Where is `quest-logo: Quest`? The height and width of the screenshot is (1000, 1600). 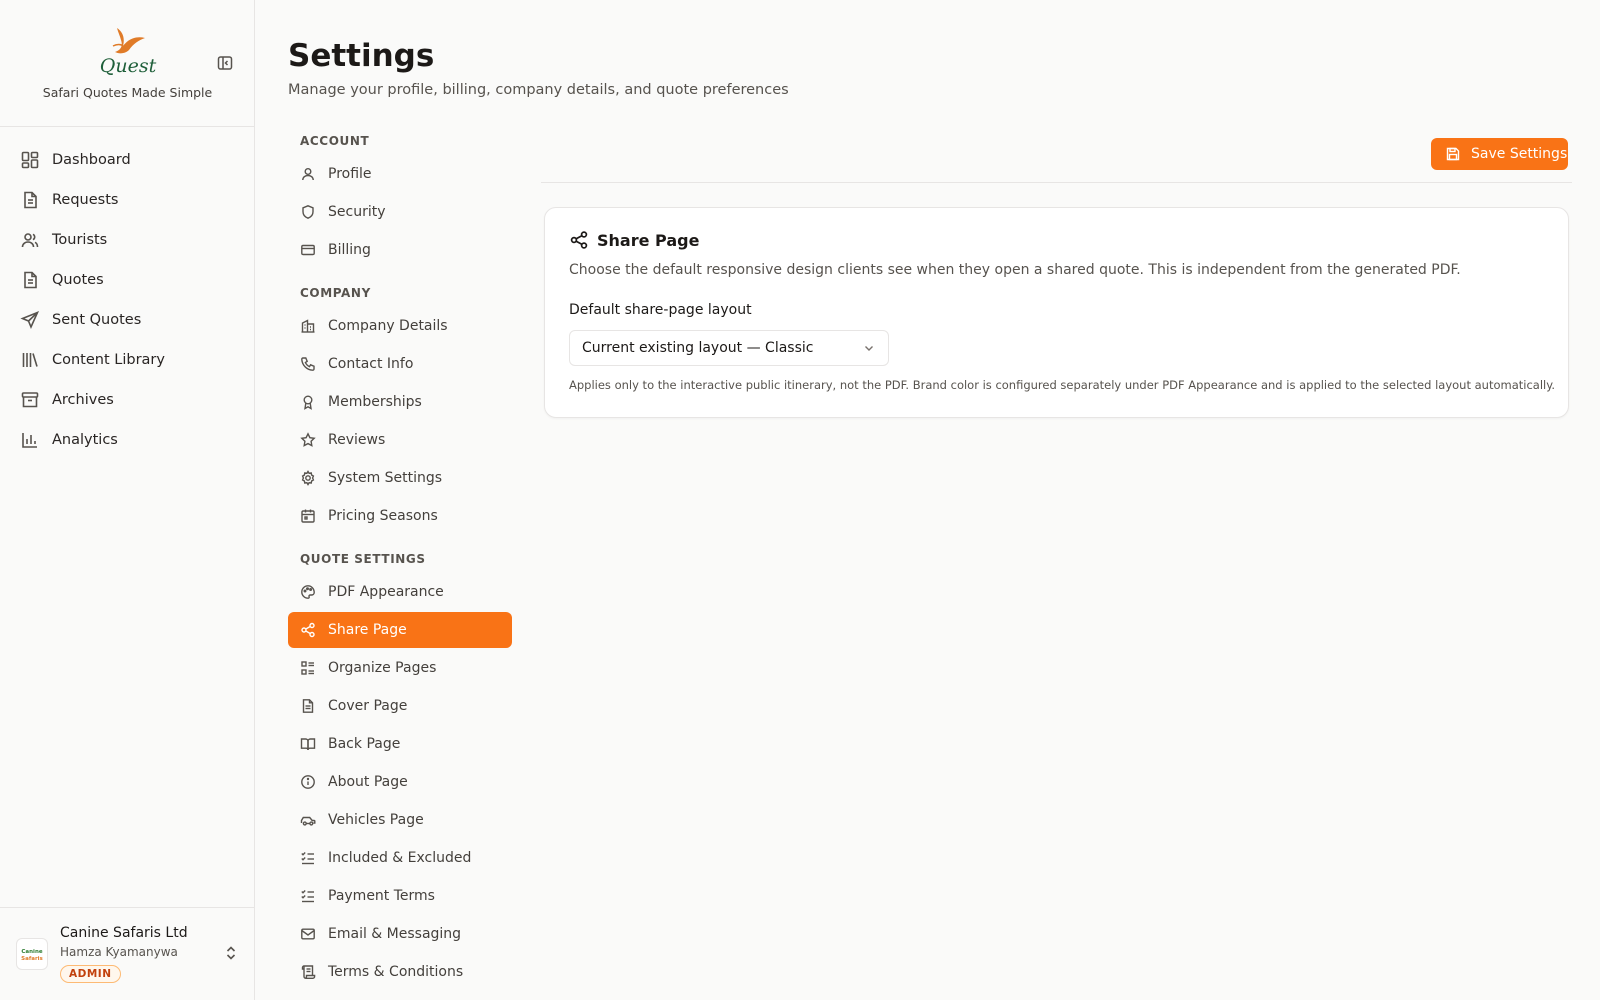
quest-logo: Quest is located at coordinates (128, 50).